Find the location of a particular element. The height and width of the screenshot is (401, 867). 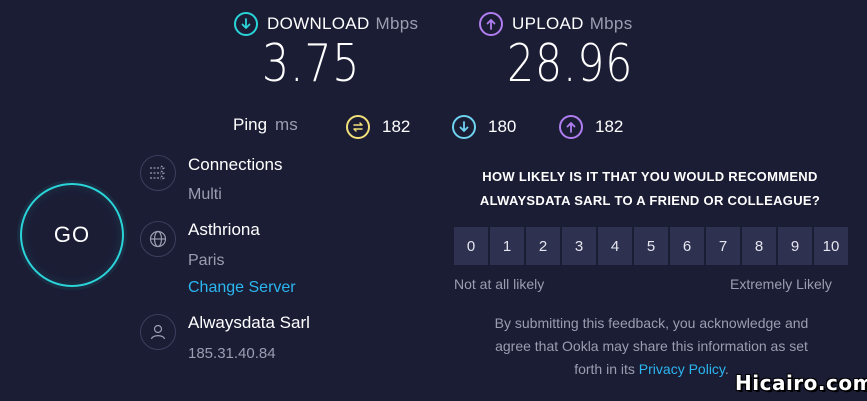

scale-option-4: 4 is located at coordinates (615, 246).